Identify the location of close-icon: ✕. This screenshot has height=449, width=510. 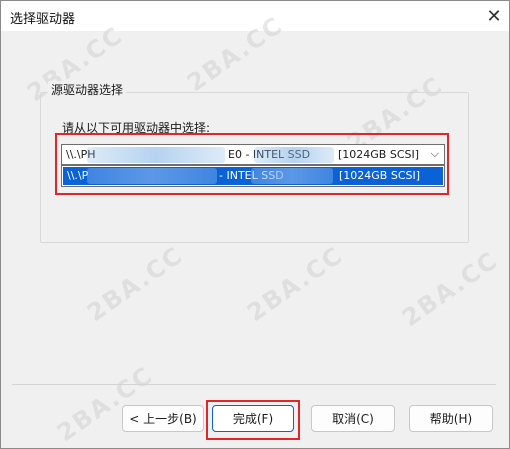
(494, 16).